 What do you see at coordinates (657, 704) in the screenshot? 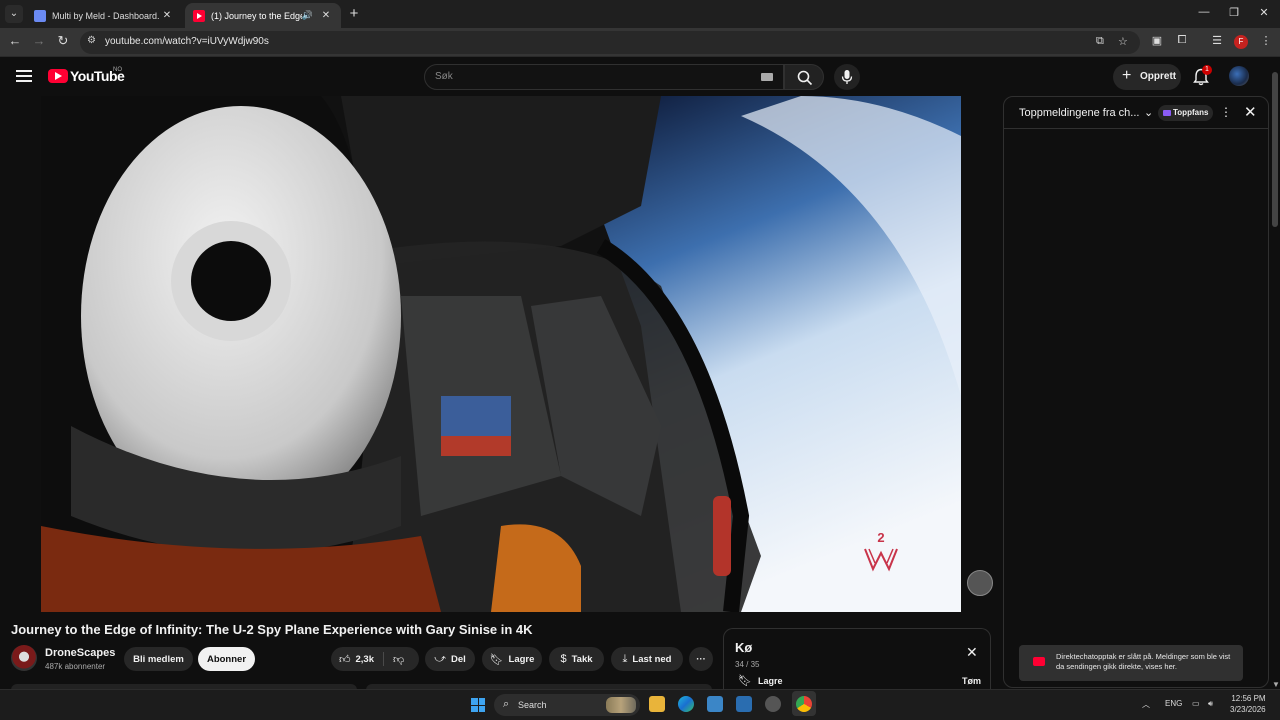
I see `file-explorer-icon` at bounding box center [657, 704].